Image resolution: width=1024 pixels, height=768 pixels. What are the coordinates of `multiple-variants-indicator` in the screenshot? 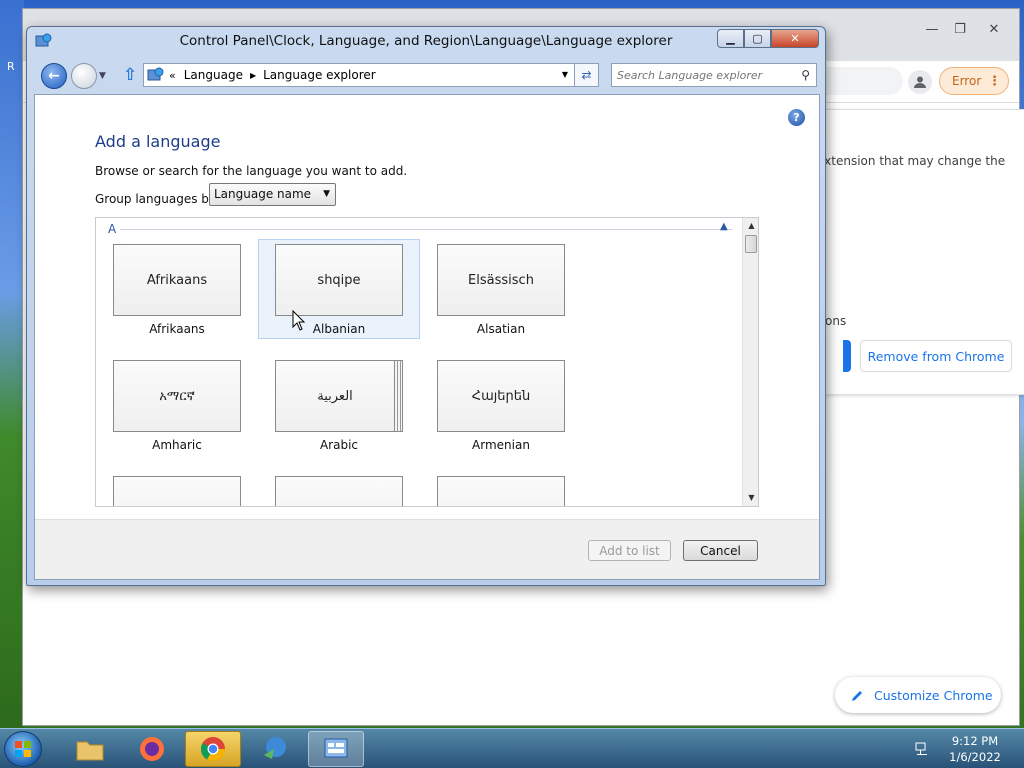 It's located at (399, 396).